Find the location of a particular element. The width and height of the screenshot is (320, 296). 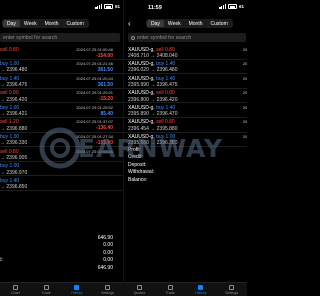

summary-label: Withdrawal: is located at coordinates (141, 172).